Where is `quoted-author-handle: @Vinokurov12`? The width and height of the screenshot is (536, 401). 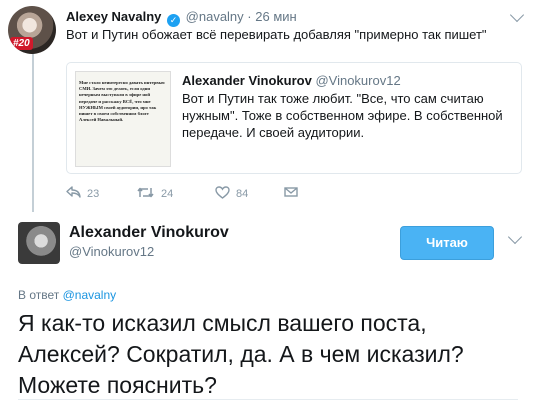 quoted-author-handle: @Vinokurov12 is located at coordinates (358, 80).